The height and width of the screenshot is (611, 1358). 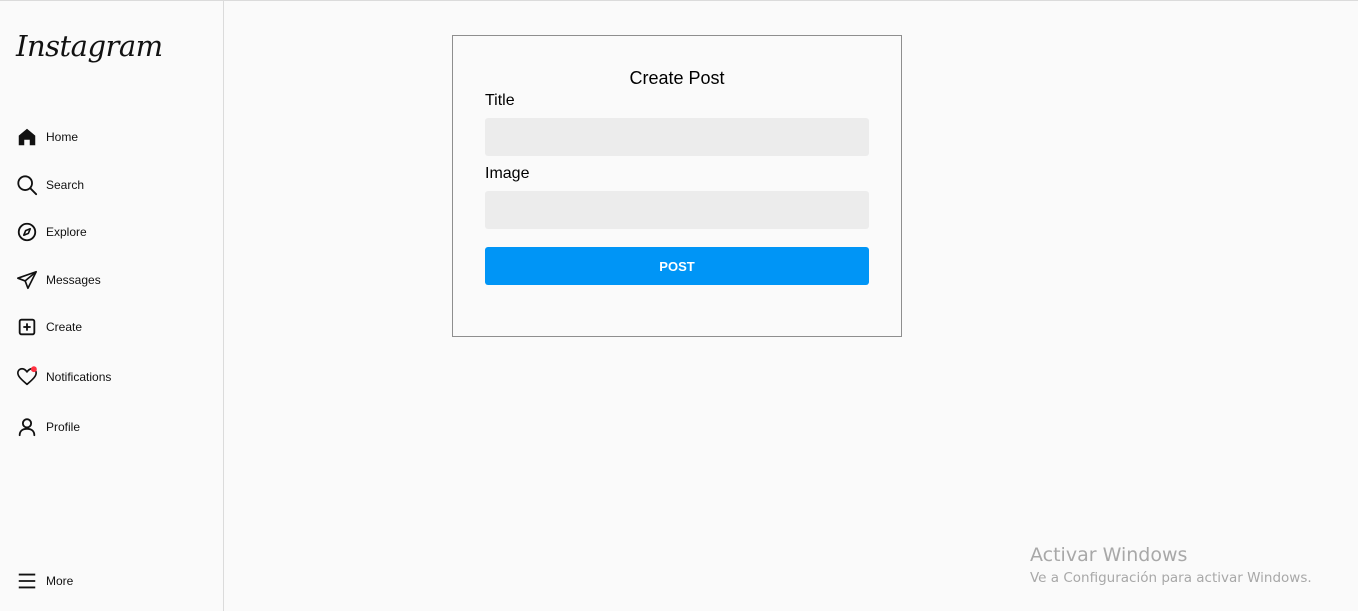 I want to click on instagram-logo: Instagram, so click(x=89, y=46).